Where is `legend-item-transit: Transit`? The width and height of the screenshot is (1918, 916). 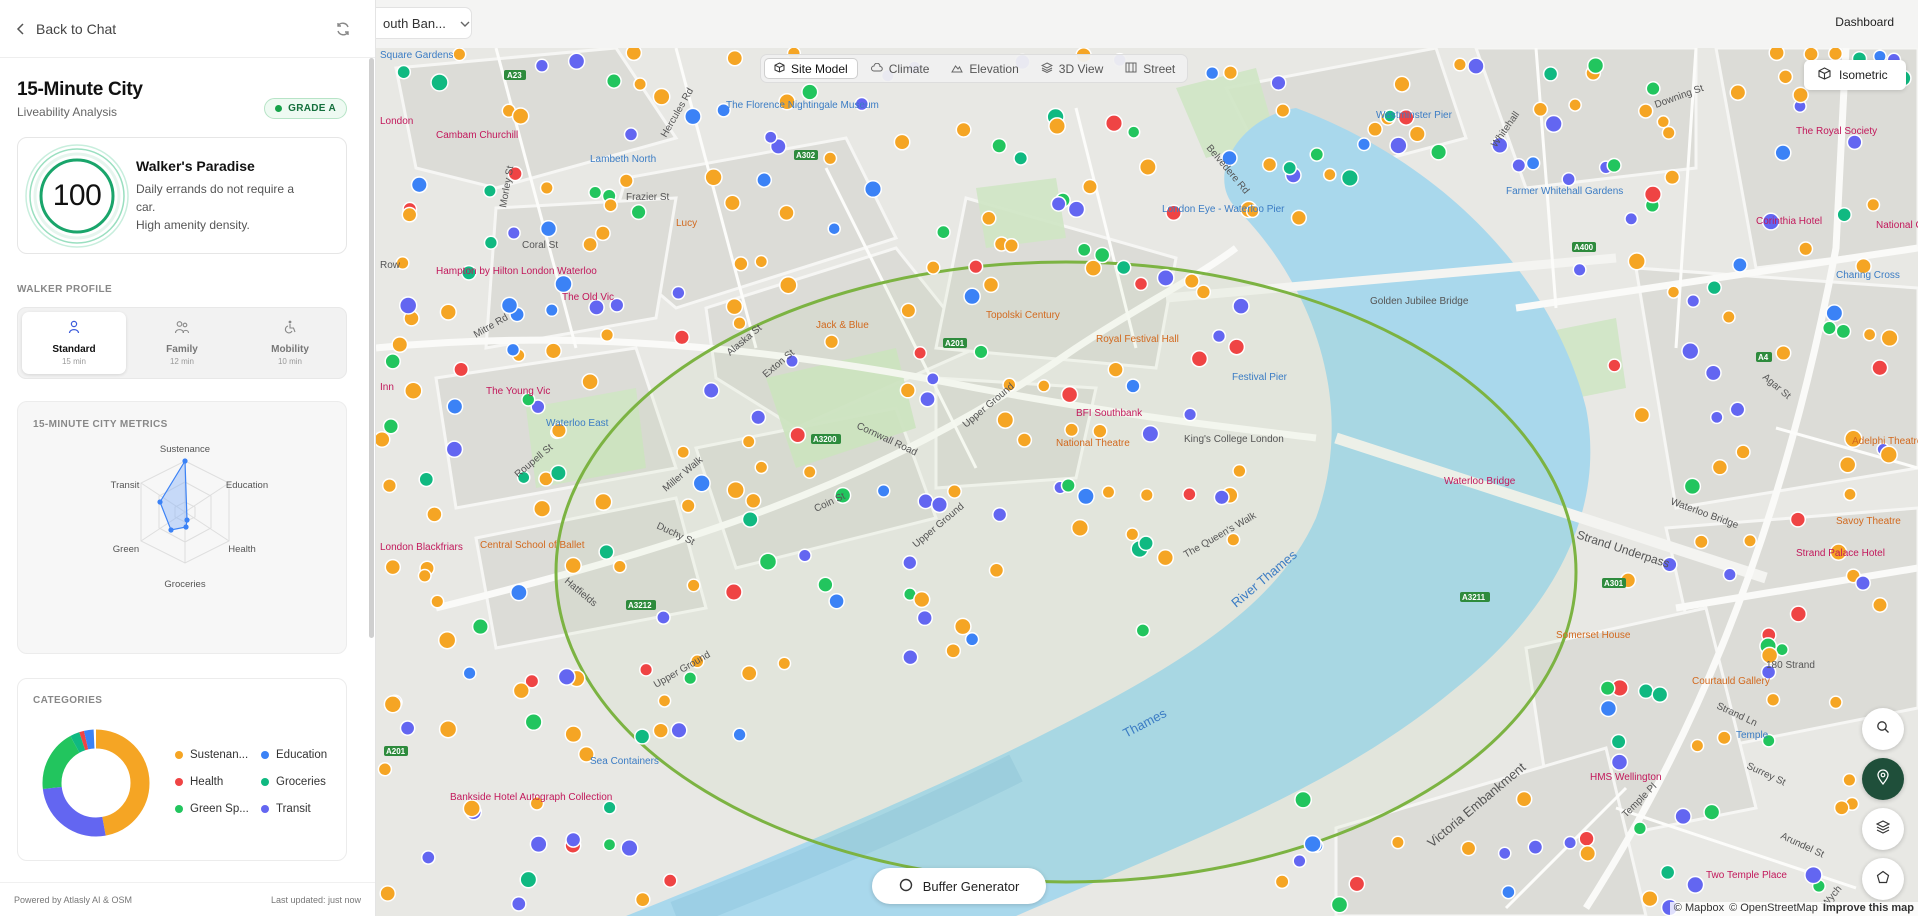
legend-item-transit: Transit is located at coordinates (306, 809).